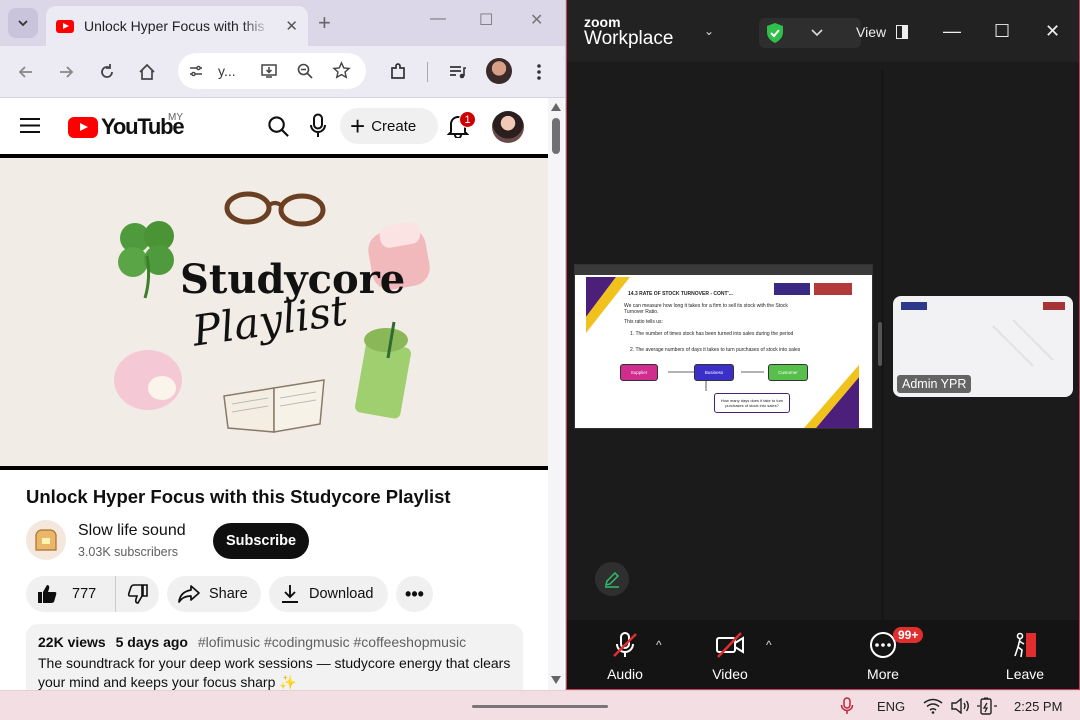 Image resolution: width=1080 pixels, height=720 pixels. I want to click on leave-label: Leave, so click(1025, 674).